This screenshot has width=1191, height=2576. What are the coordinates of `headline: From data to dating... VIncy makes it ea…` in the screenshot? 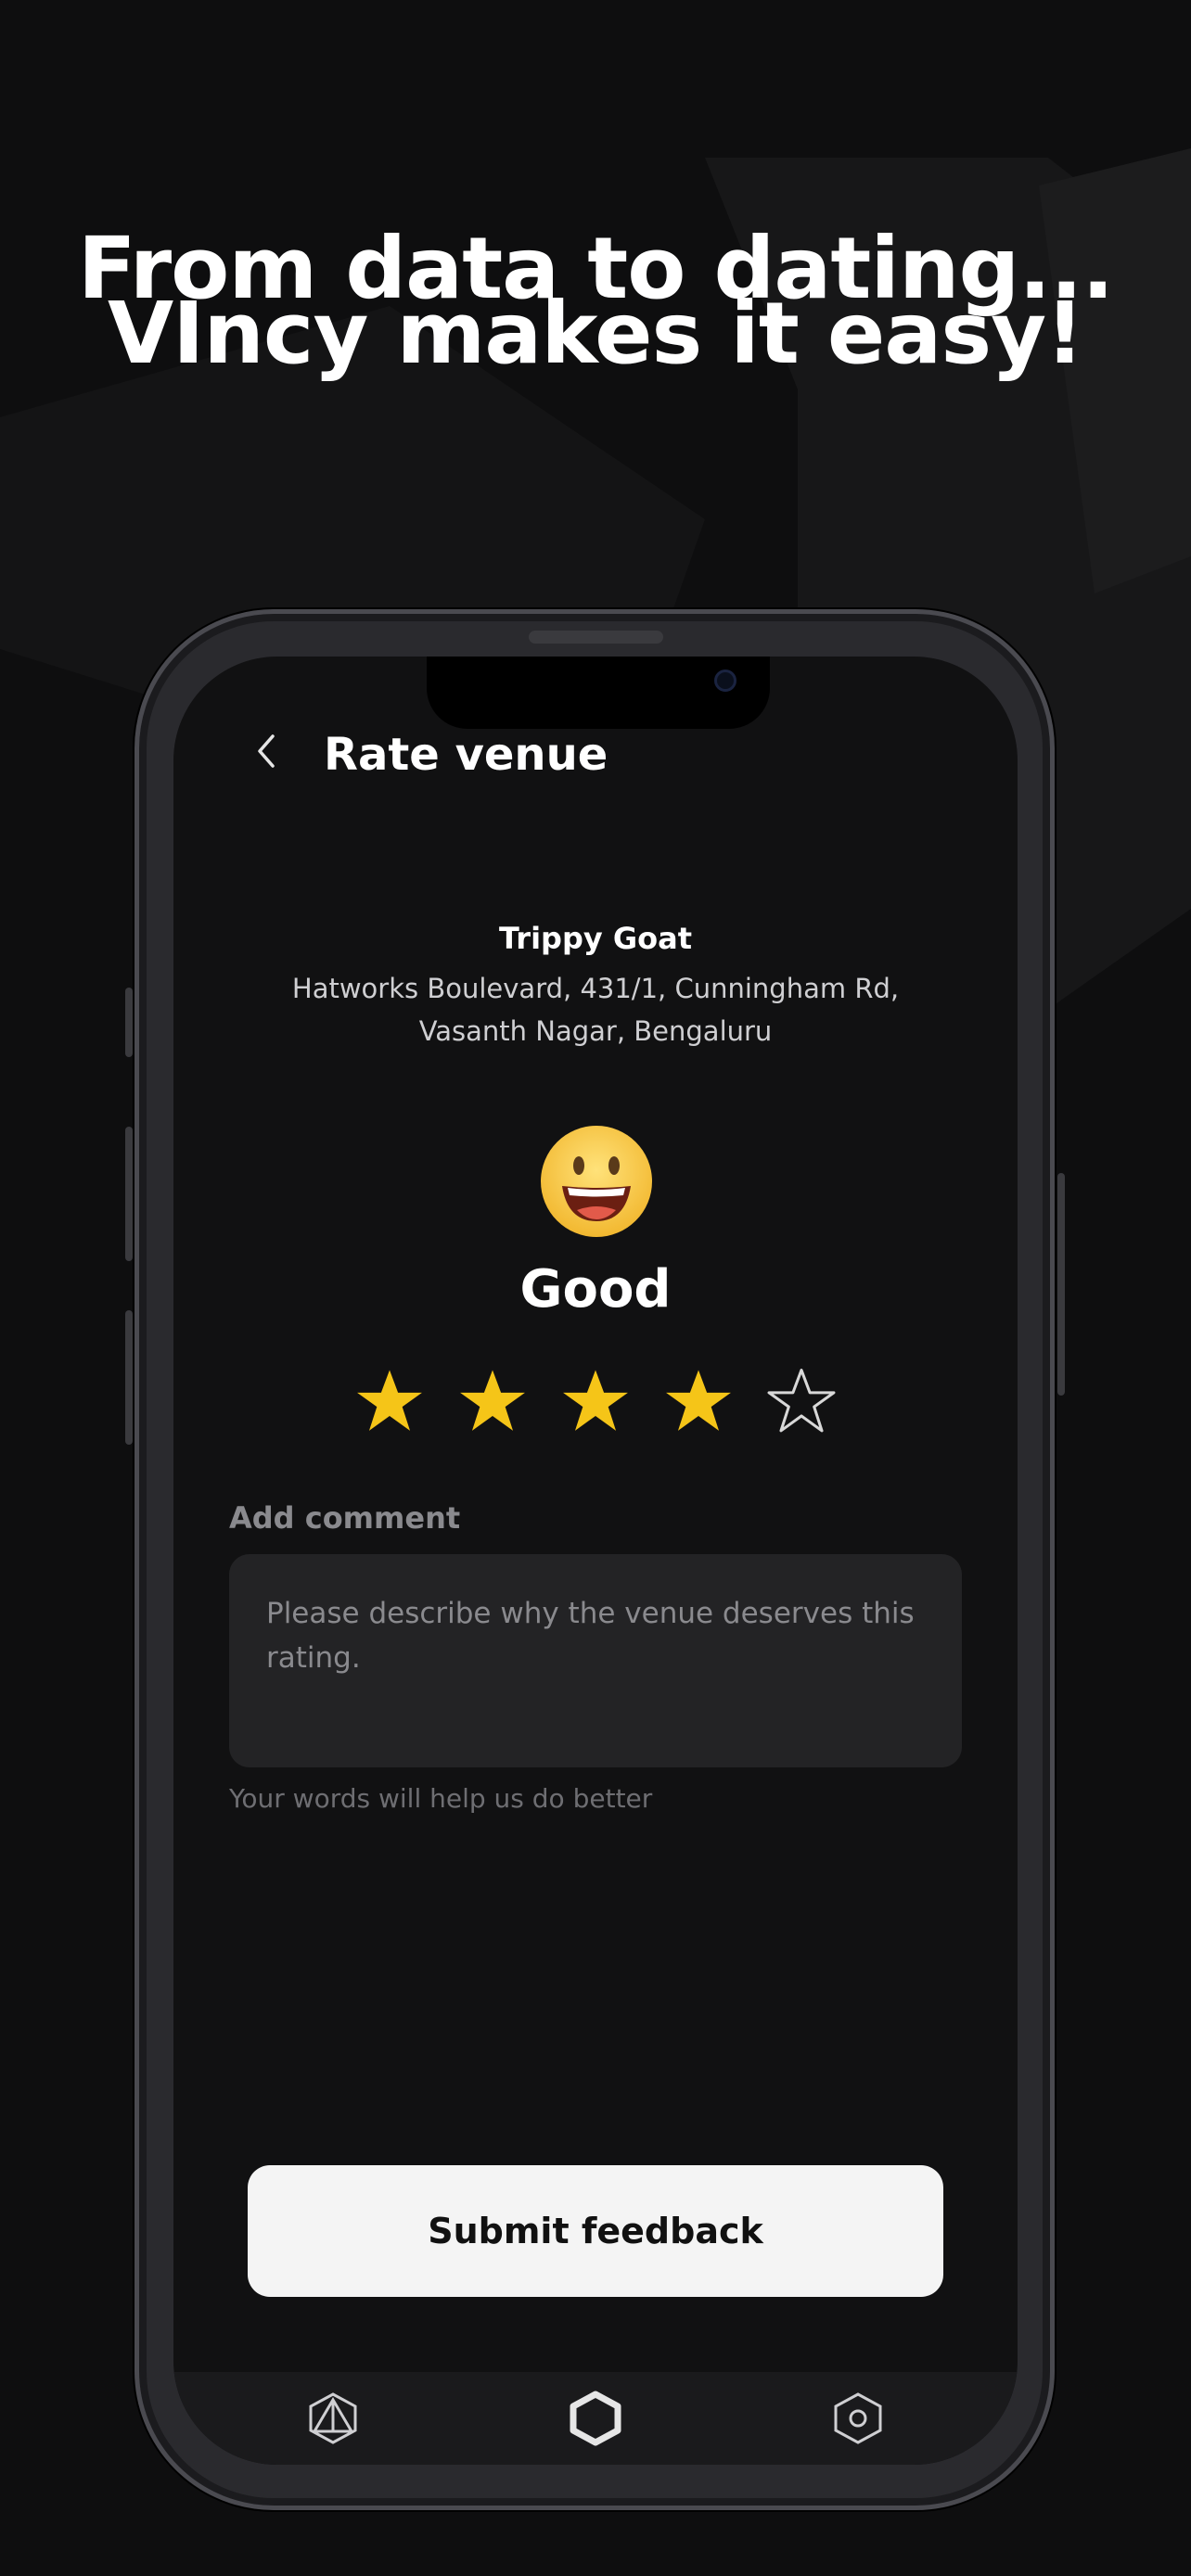 It's located at (595, 304).